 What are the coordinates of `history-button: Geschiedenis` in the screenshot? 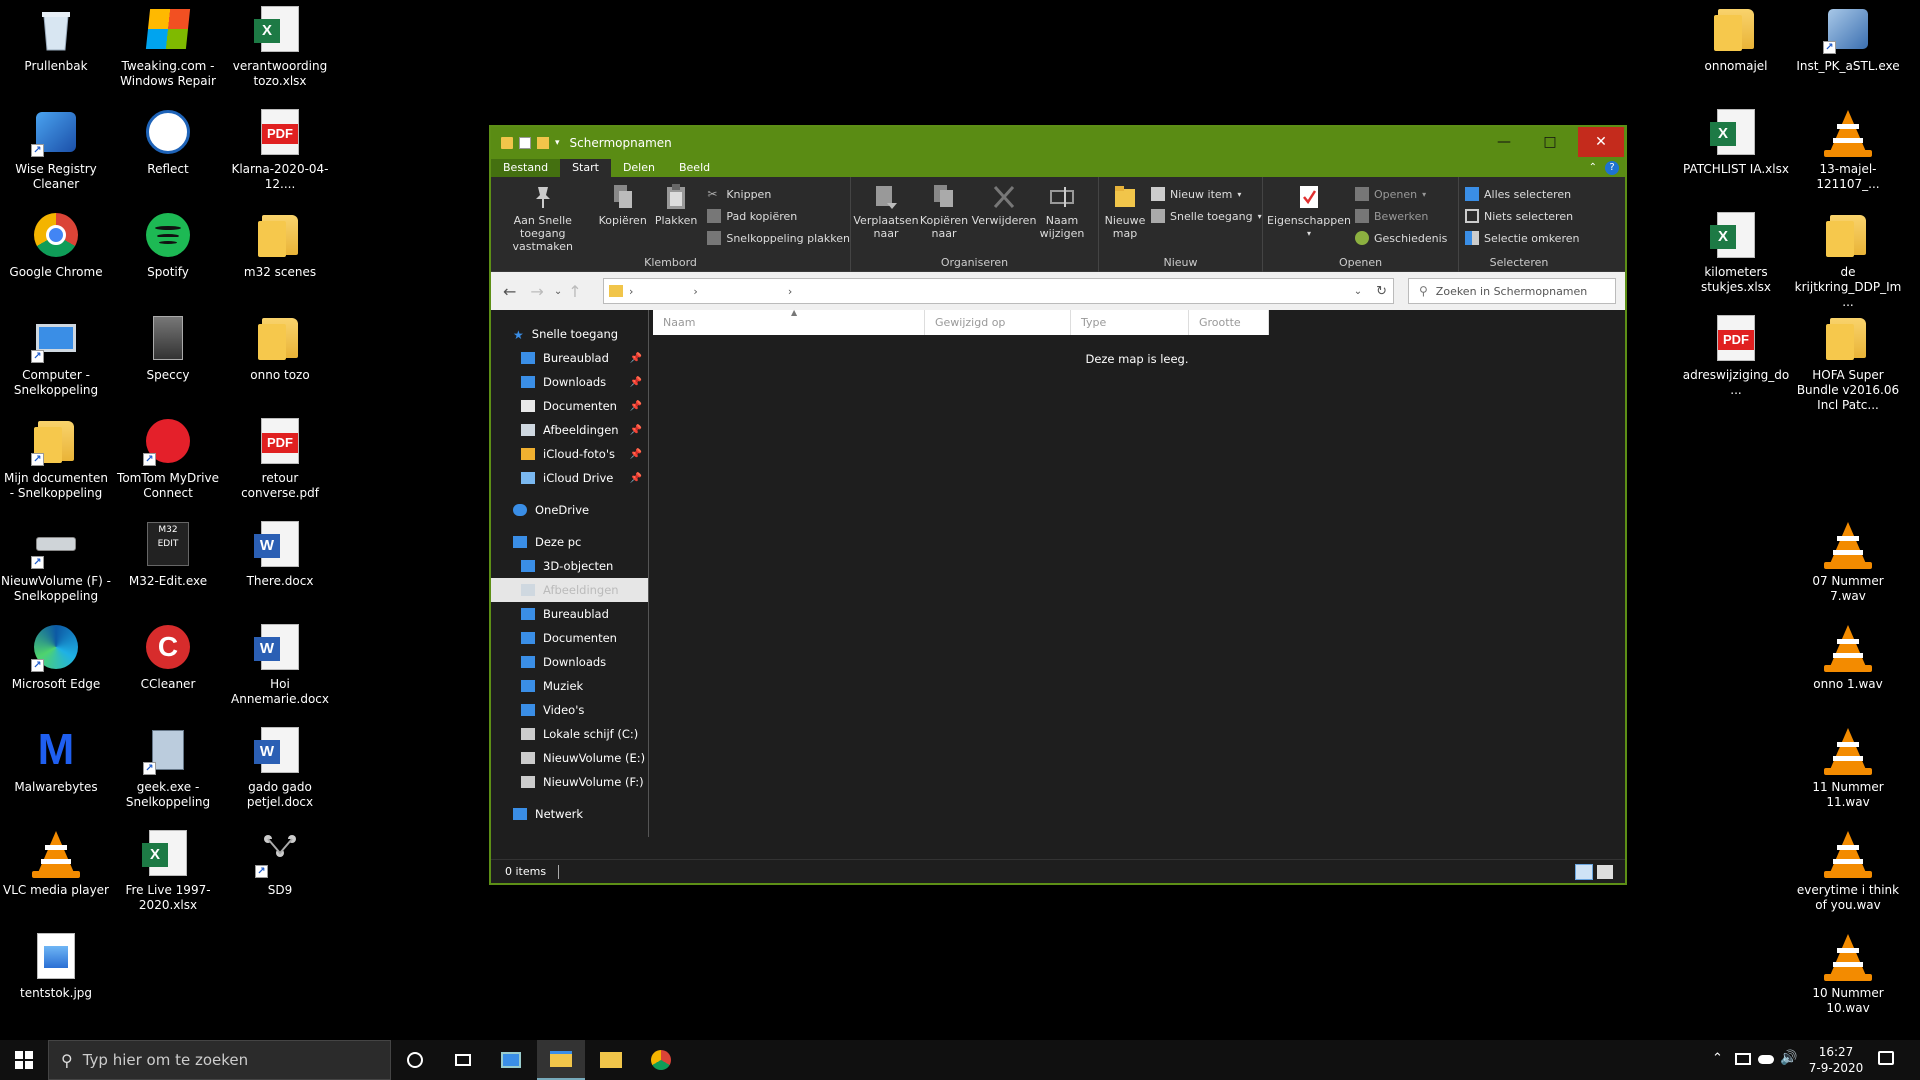 It's located at (1401, 238).